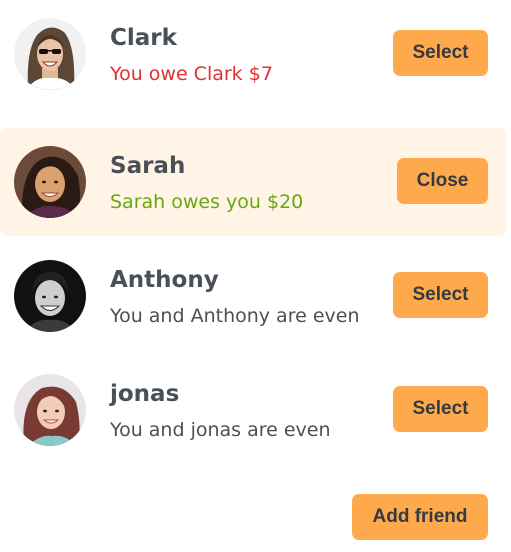 Image resolution: width=511 pixels, height=552 pixels. I want to click on friend-name: jonas, so click(145, 394).